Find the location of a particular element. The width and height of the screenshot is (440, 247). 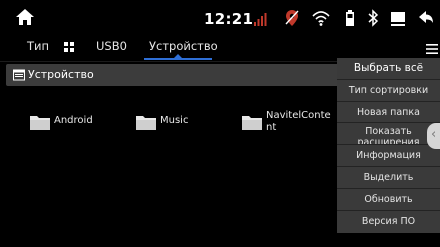

menu-item-new-folder: Новая папка is located at coordinates (388, 113).